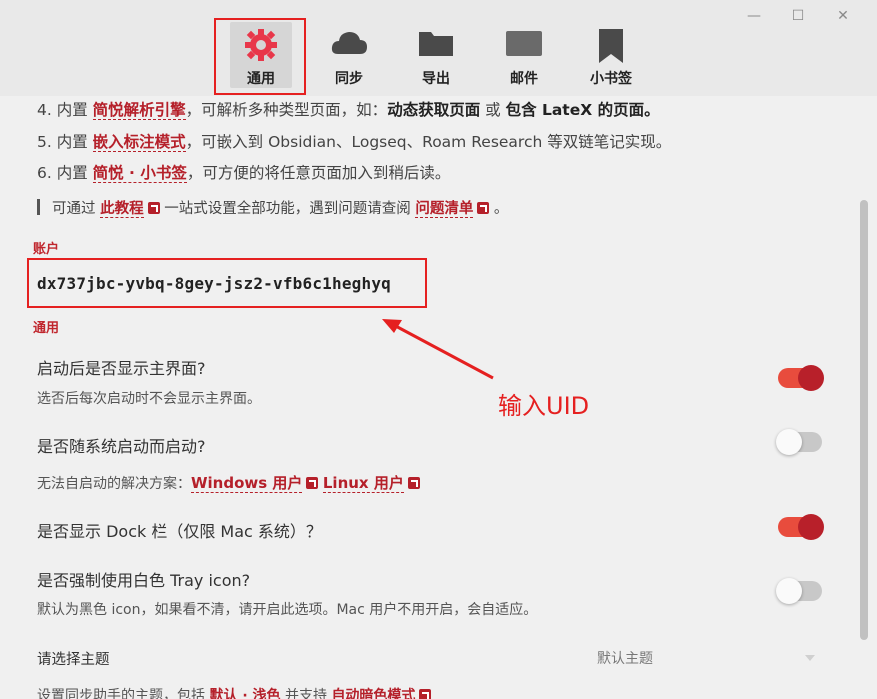  I want to click on option-title: 是否强制使用白色 Tray icon?, so click(144, 580).